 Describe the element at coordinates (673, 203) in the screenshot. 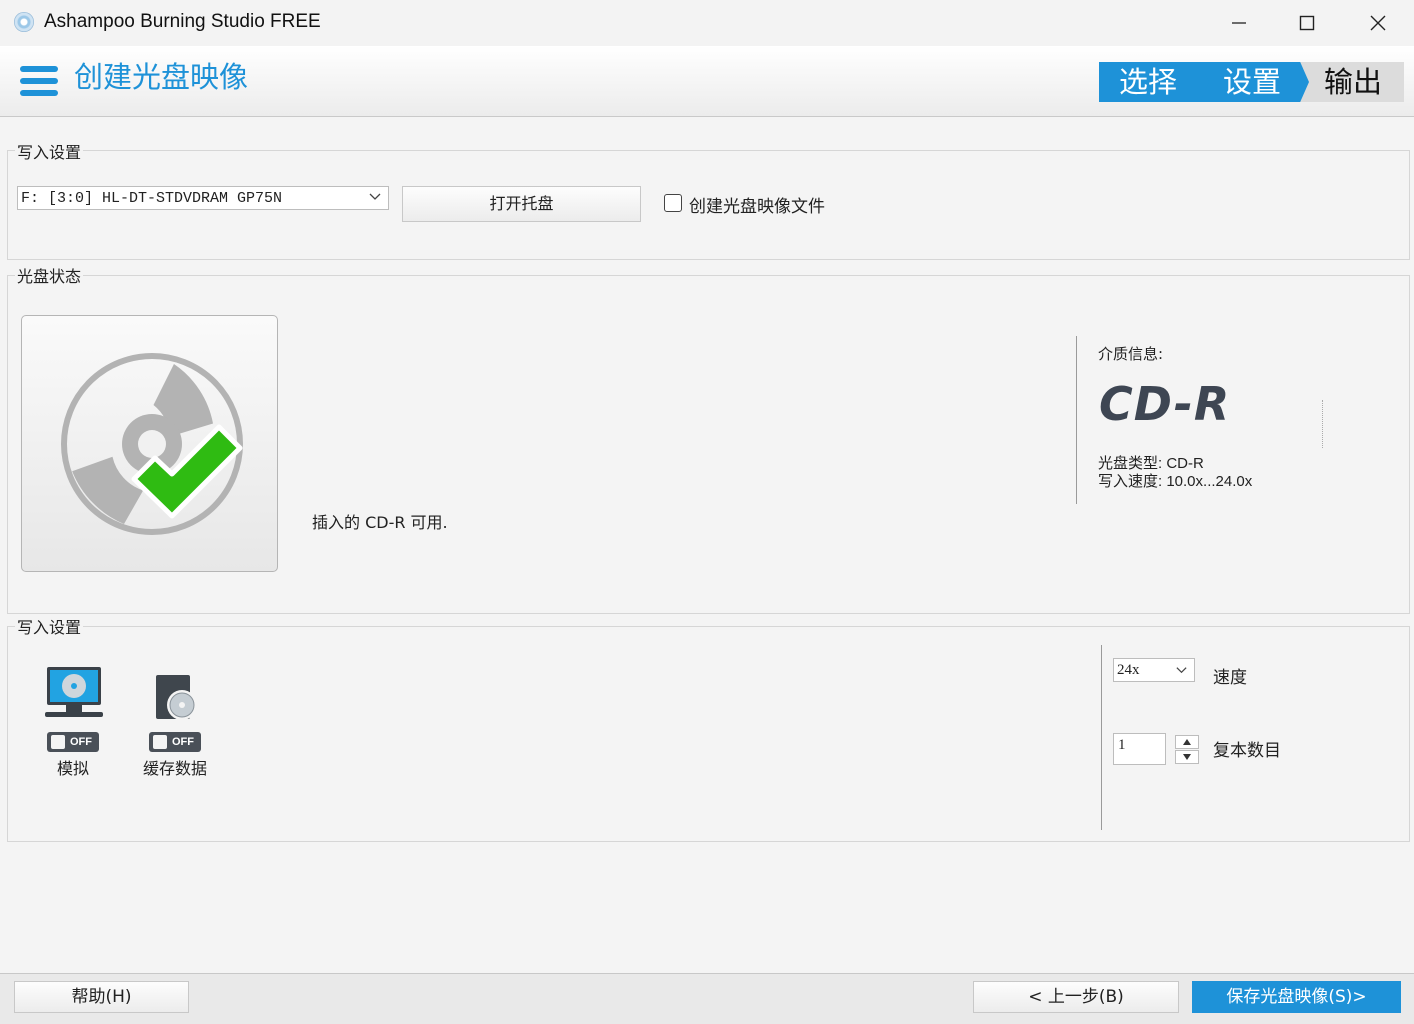

I see `create-image-checkbox` at that location.